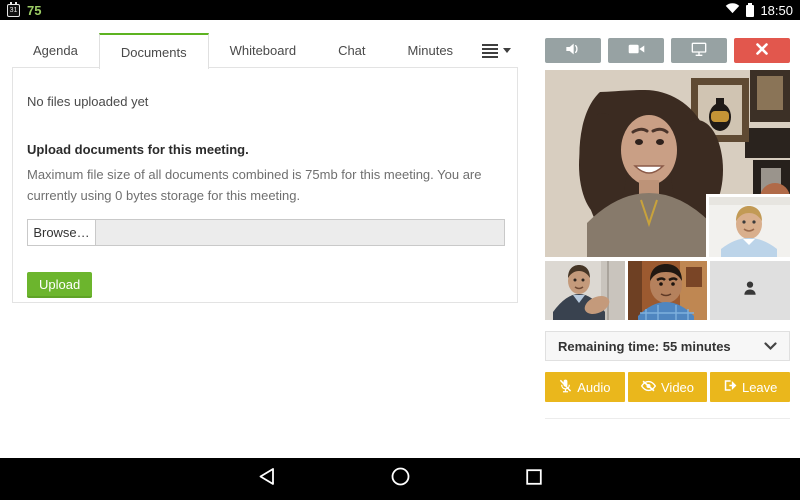 This screenshot has width=800, height=500. I want to click on thumb-blond-man-image, so click(749, 227).